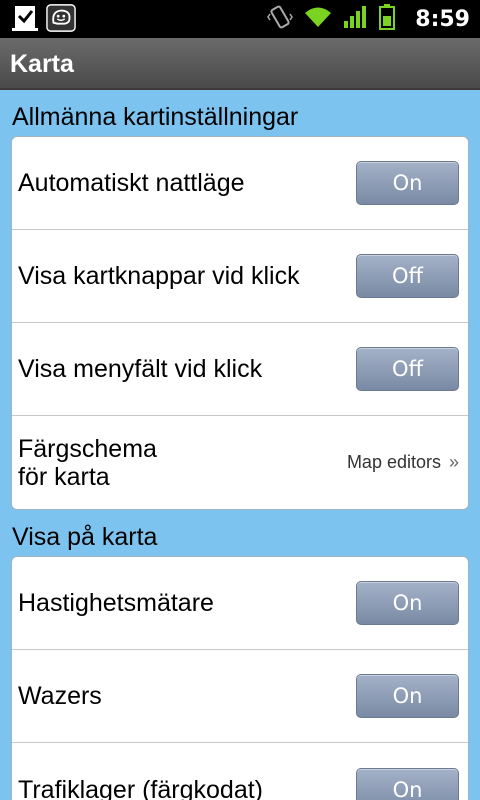  Describe the element at coordinates (25, 18) in the screenshot. I see `download-done-icon` at that location.